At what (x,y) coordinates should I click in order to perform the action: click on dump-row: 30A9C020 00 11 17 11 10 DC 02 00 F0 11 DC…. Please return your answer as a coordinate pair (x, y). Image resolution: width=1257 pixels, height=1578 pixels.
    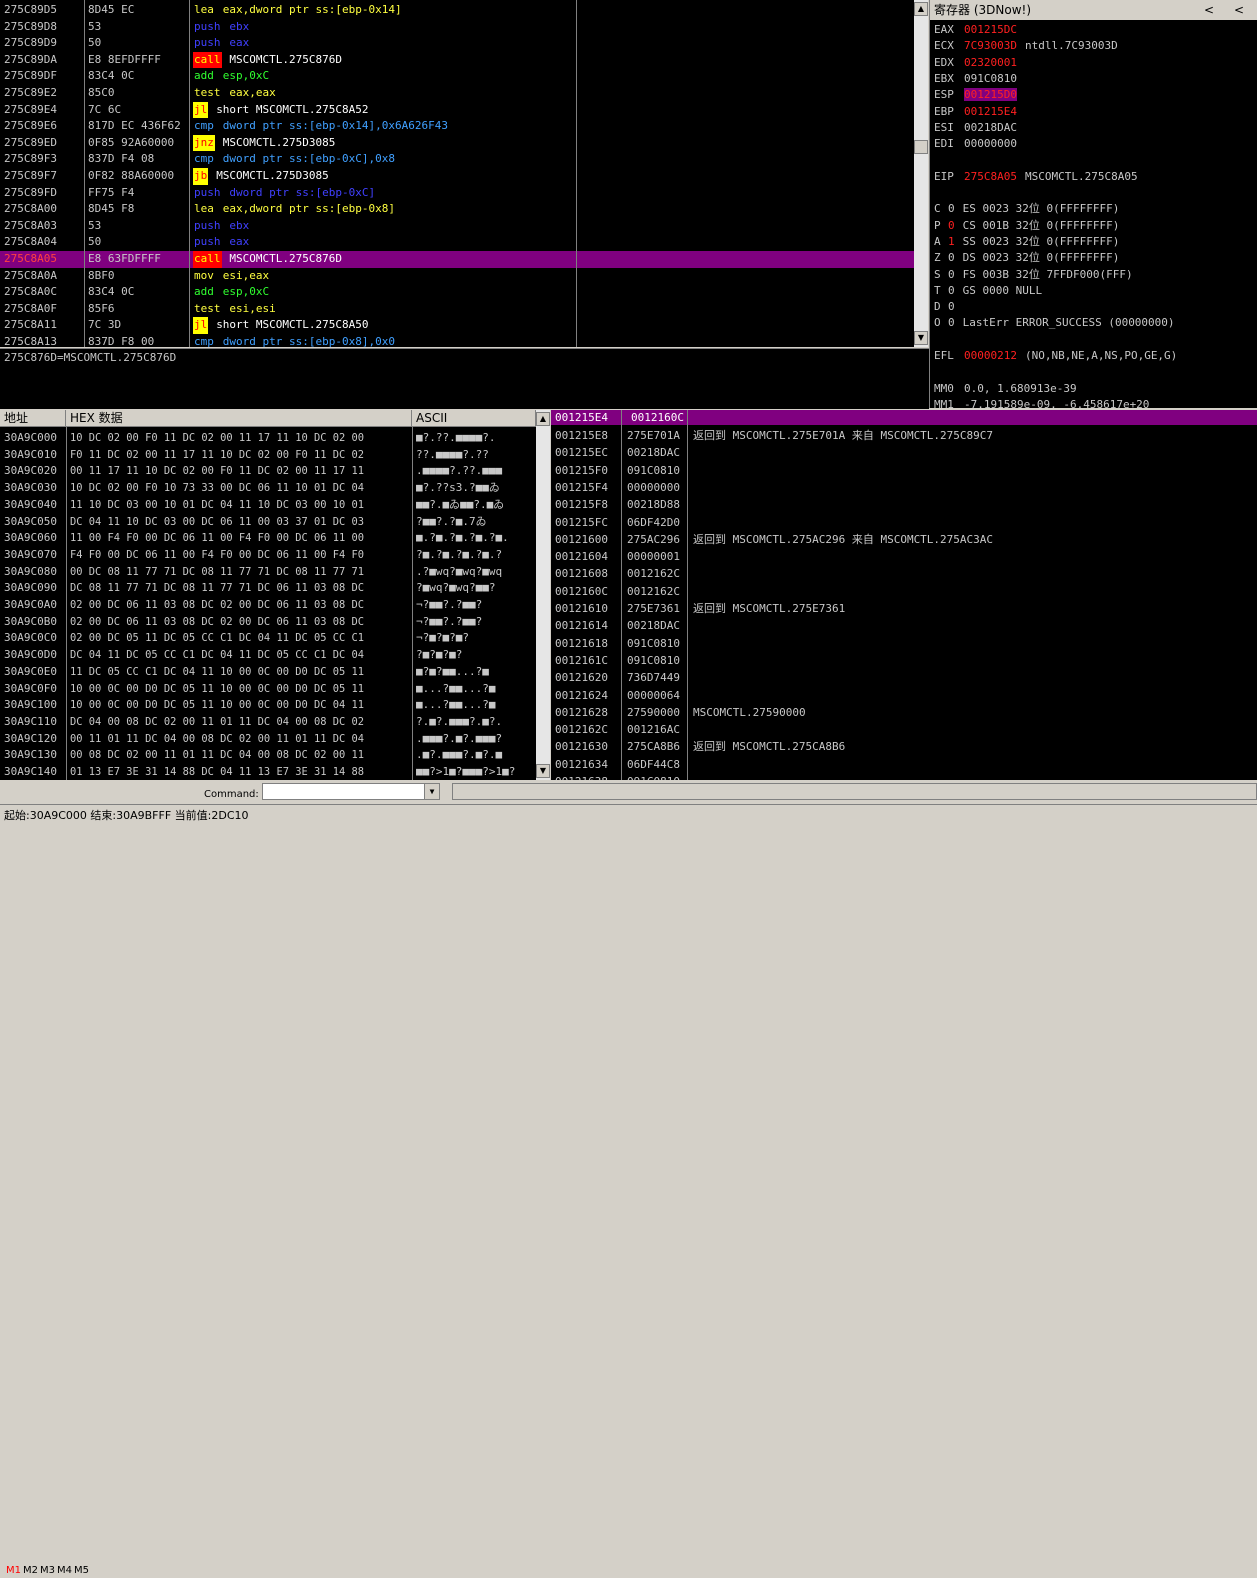
    Looking at the image, I should click on (268, 471).